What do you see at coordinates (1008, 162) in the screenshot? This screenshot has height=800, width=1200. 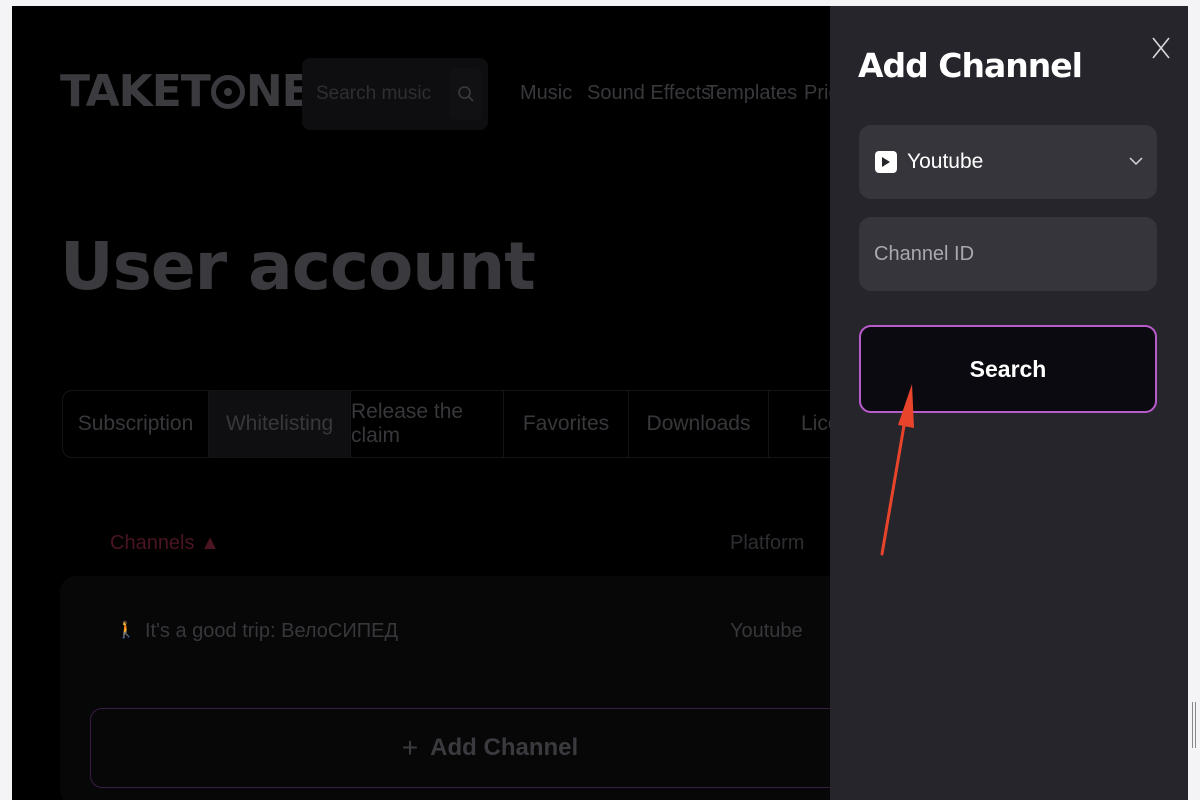 I see `platform-select: Youtube` at bounding box center [1008, 162].